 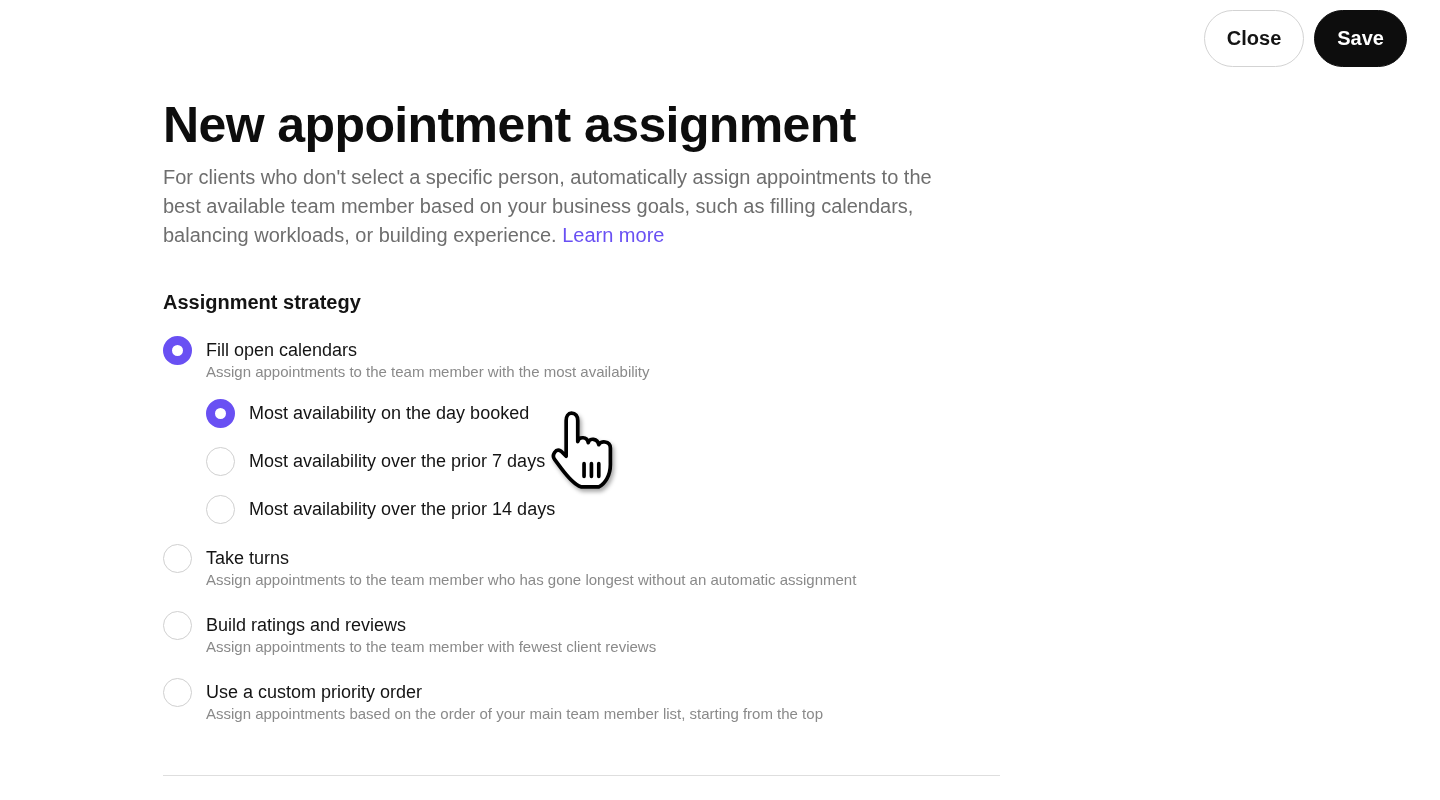 I want to click on option-description: Assign appointments to the team member with the most availability, so click(x=428, y=372).